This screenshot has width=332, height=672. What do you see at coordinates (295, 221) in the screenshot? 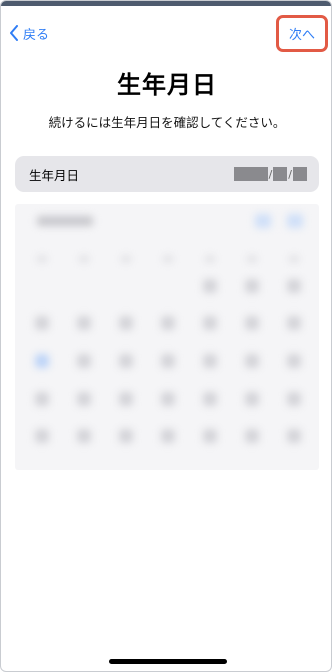
I see `calendar-next-arrow` at bounding box center [295, 221].